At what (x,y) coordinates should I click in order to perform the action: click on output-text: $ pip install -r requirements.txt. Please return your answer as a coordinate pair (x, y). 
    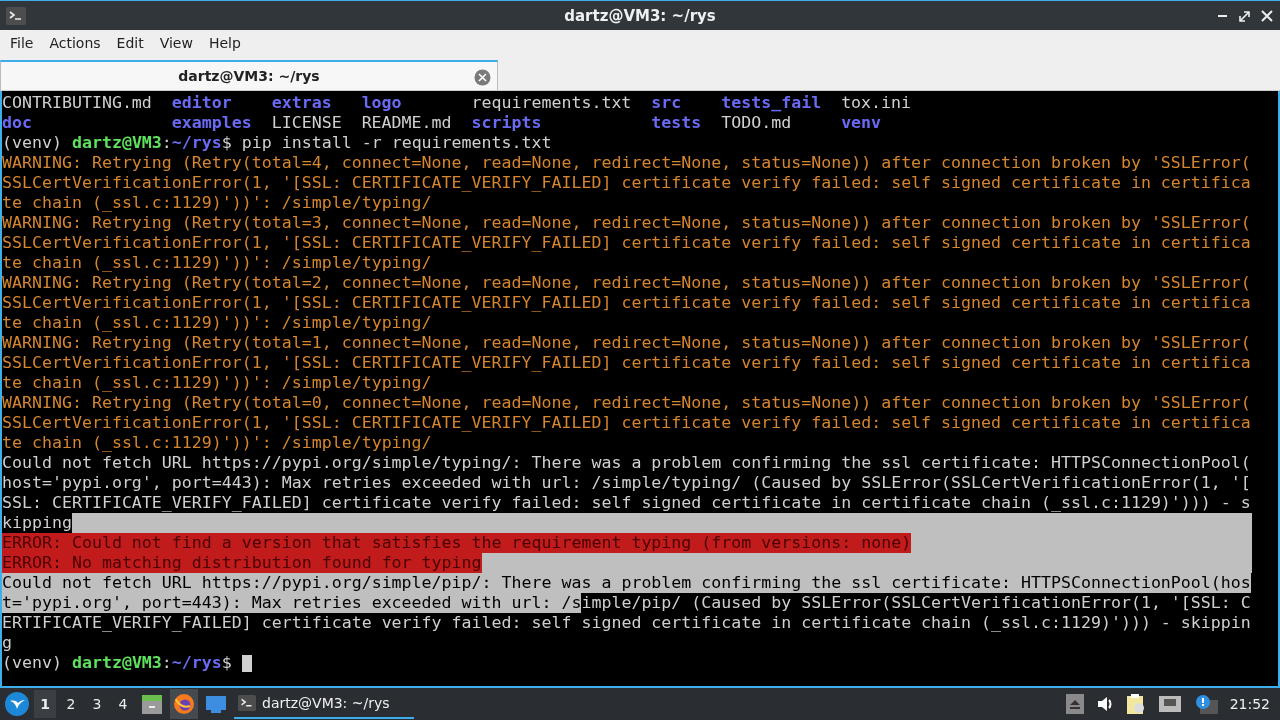
    Looking at the image, I should click on (386, 143).